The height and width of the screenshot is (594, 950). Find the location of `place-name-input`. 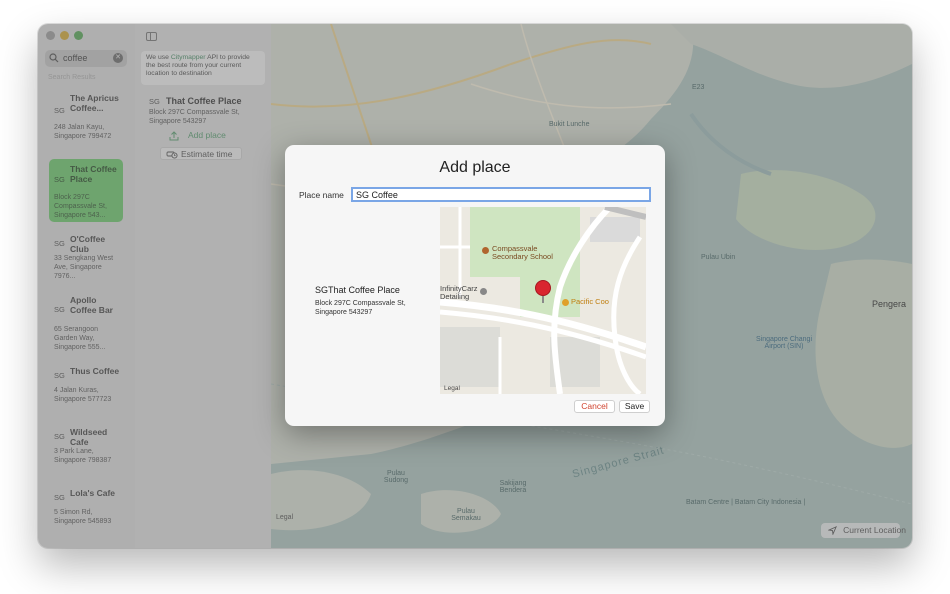

place-name-input is located at coordinates (501, 194).